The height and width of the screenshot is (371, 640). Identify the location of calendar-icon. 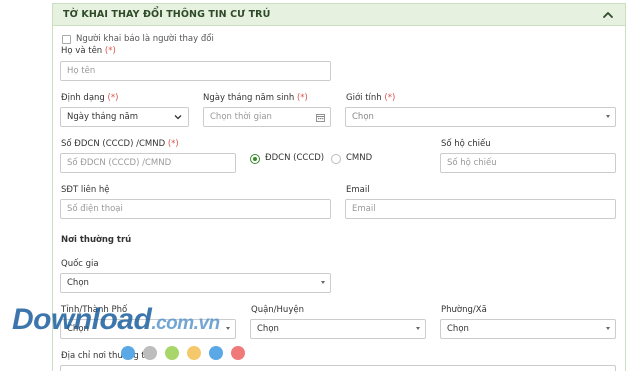
(320, 117).